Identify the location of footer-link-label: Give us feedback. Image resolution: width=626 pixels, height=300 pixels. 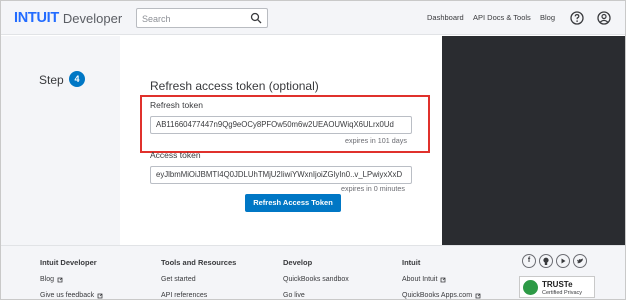
(67, 295).